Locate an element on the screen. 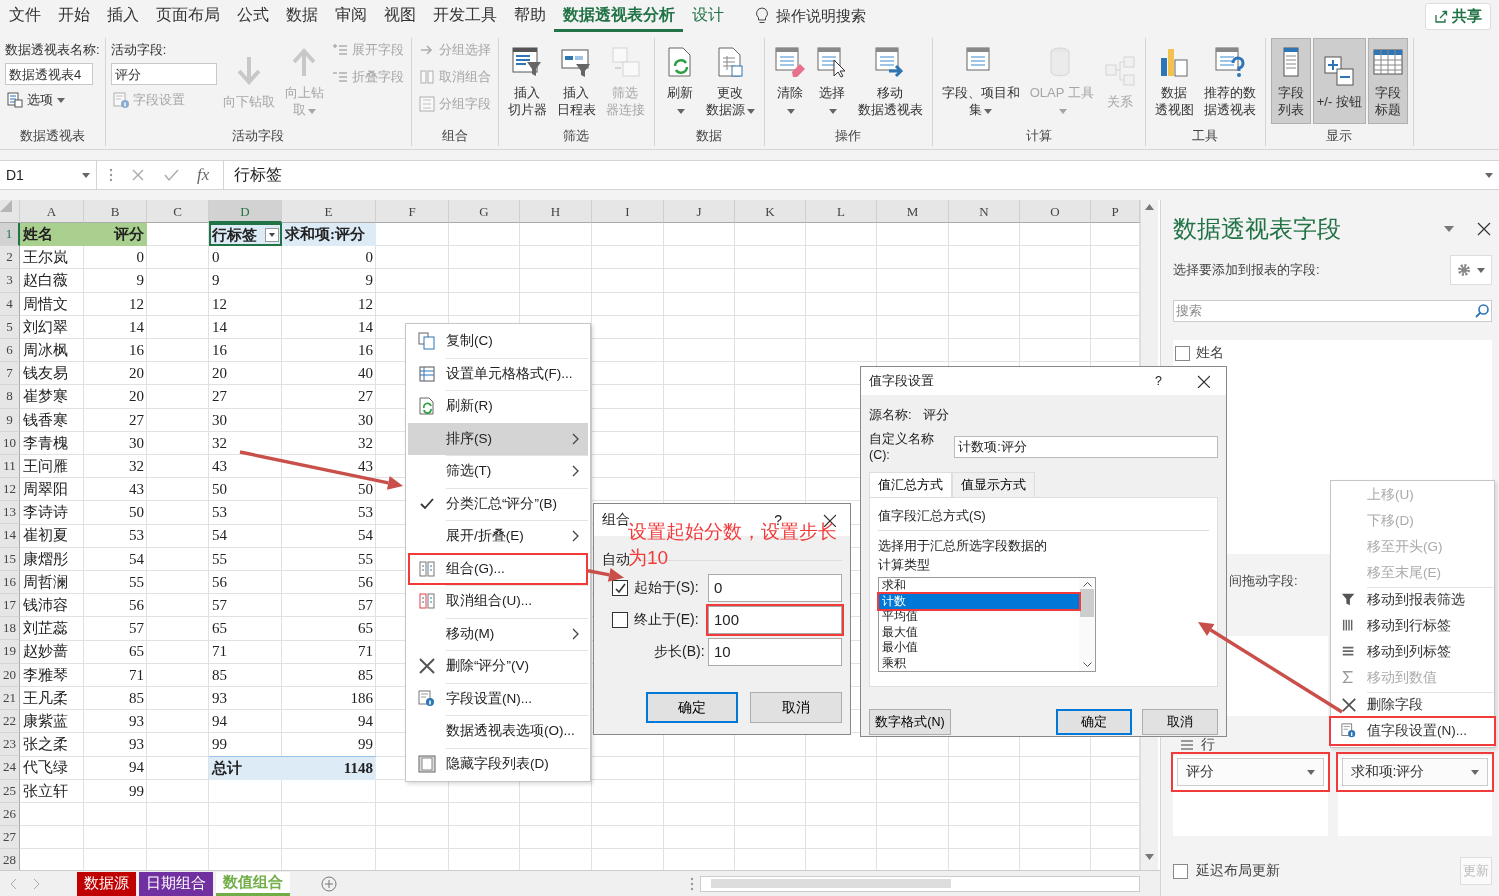  group-label: 显示 is located at coordinates (1339, 136).